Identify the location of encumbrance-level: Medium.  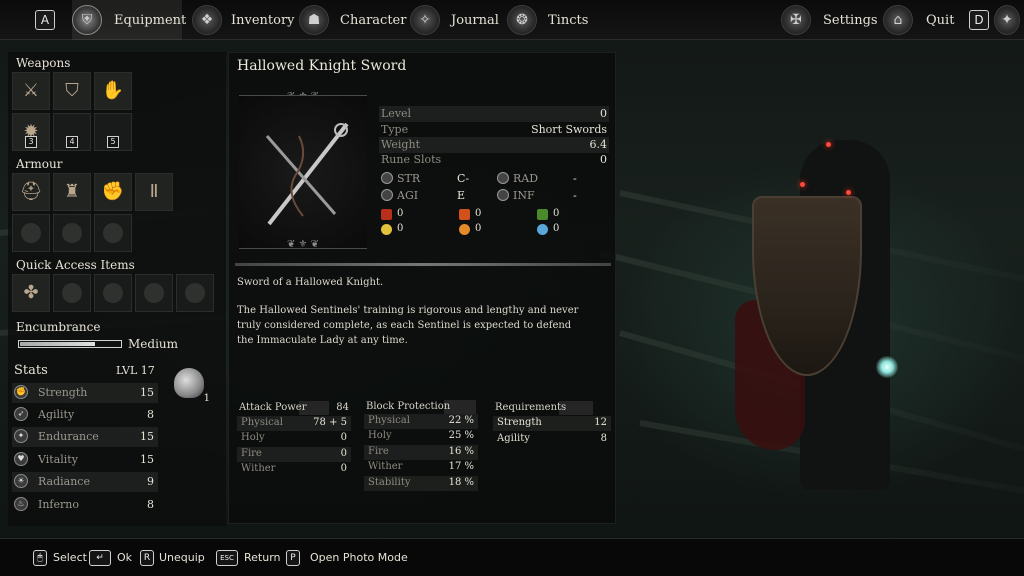
(153, 344).